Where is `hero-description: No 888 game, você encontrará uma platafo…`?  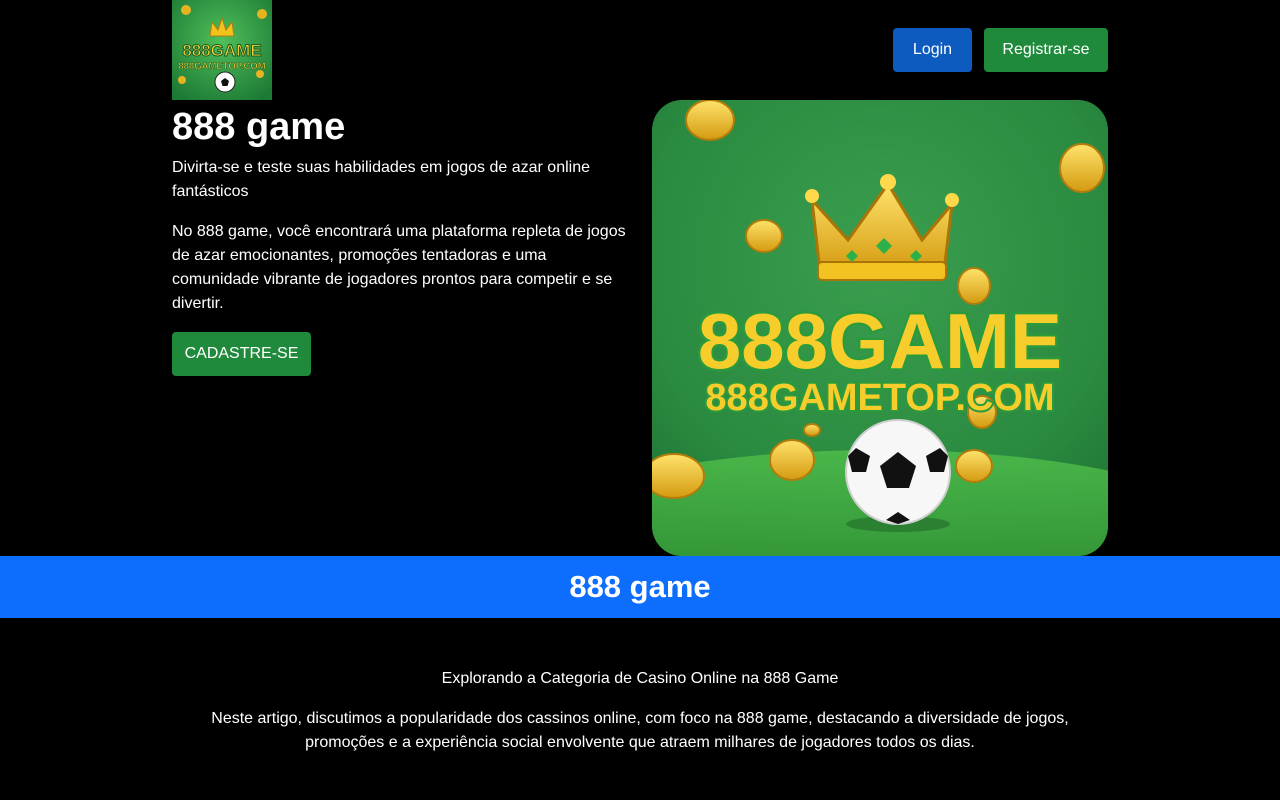
hero-description: No 888 game, você encontrará uma platafo… is located at coordinates (399, 267).